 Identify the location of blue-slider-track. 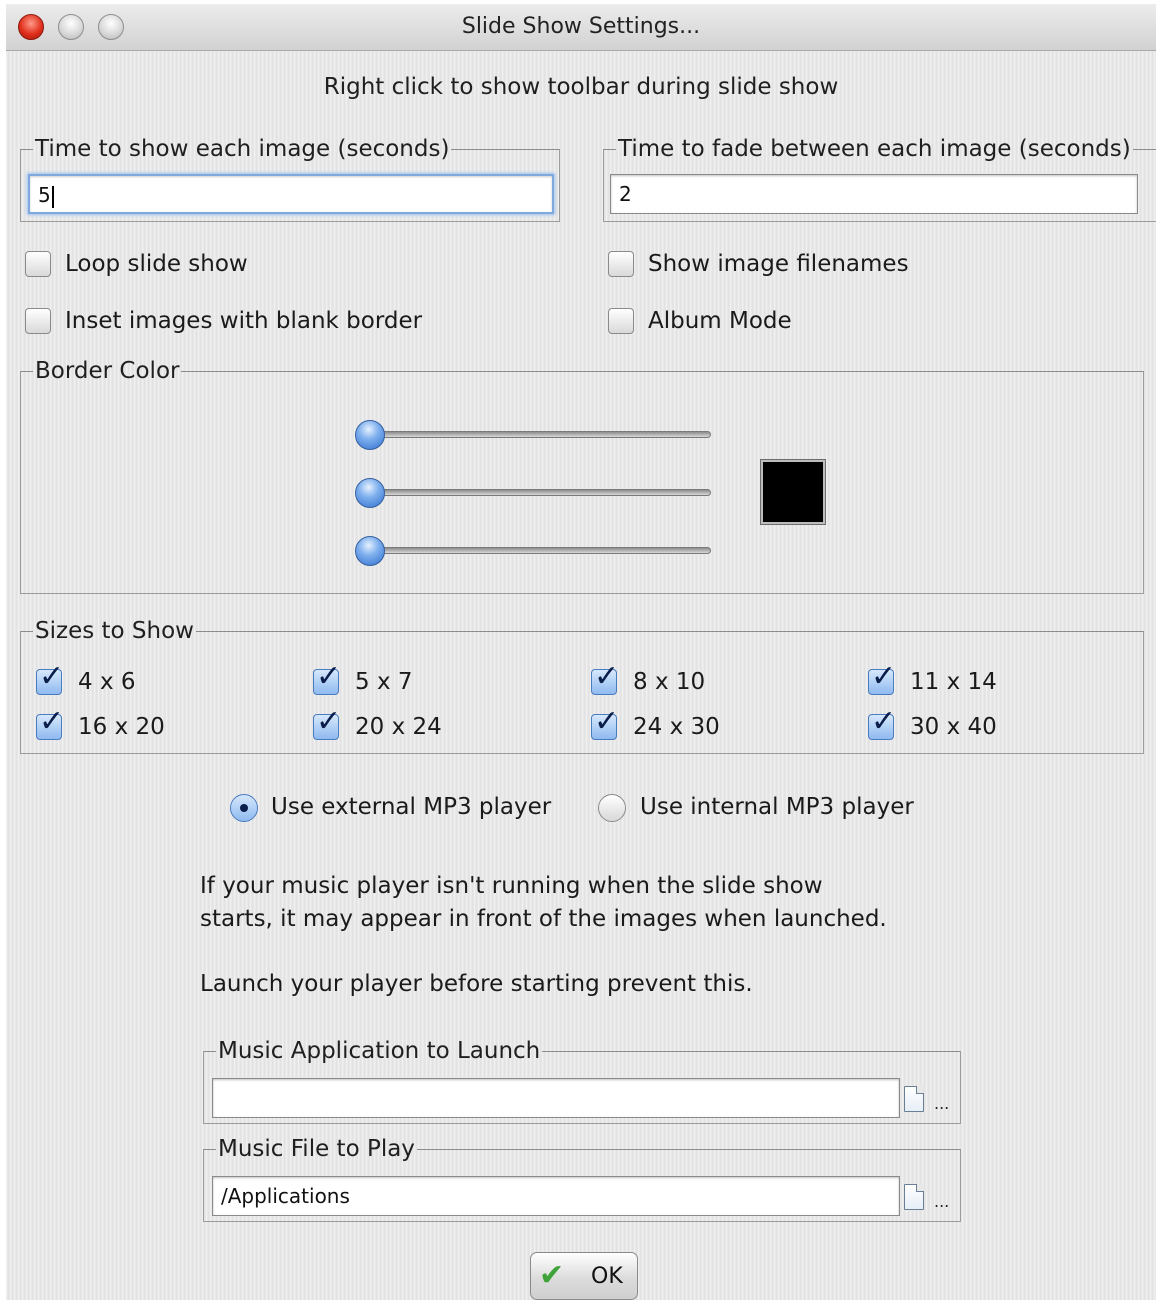
(538, 550).